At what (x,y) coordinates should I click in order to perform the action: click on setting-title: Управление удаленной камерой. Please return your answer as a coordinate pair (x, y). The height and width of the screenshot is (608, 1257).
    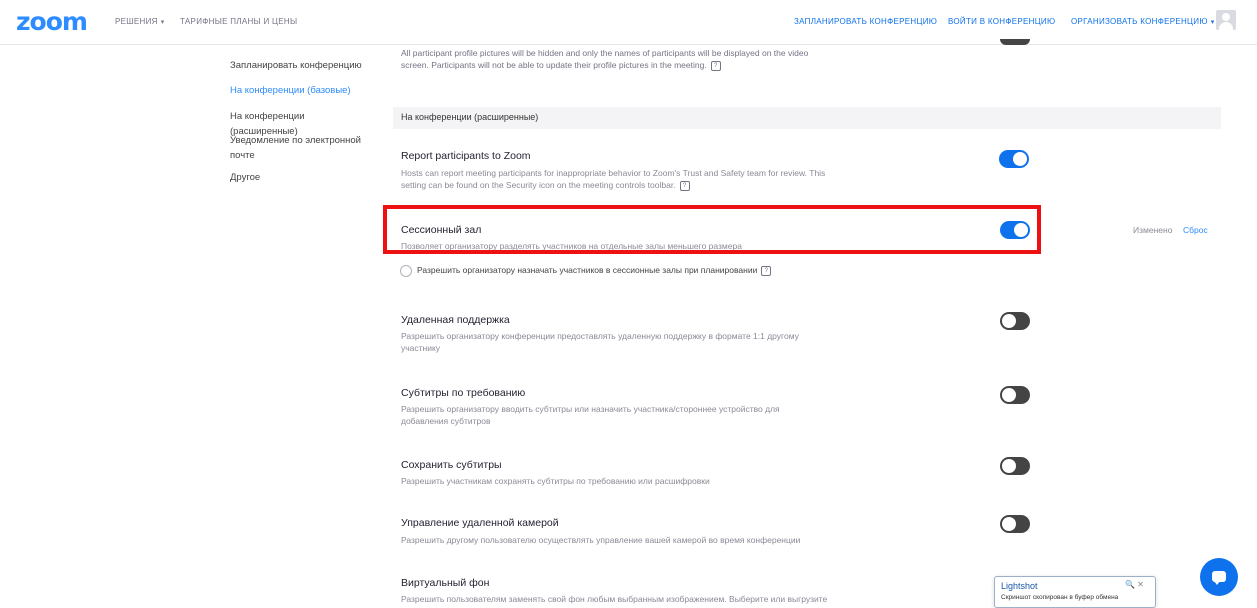
    Looking at the image, I should click on (480, 523).